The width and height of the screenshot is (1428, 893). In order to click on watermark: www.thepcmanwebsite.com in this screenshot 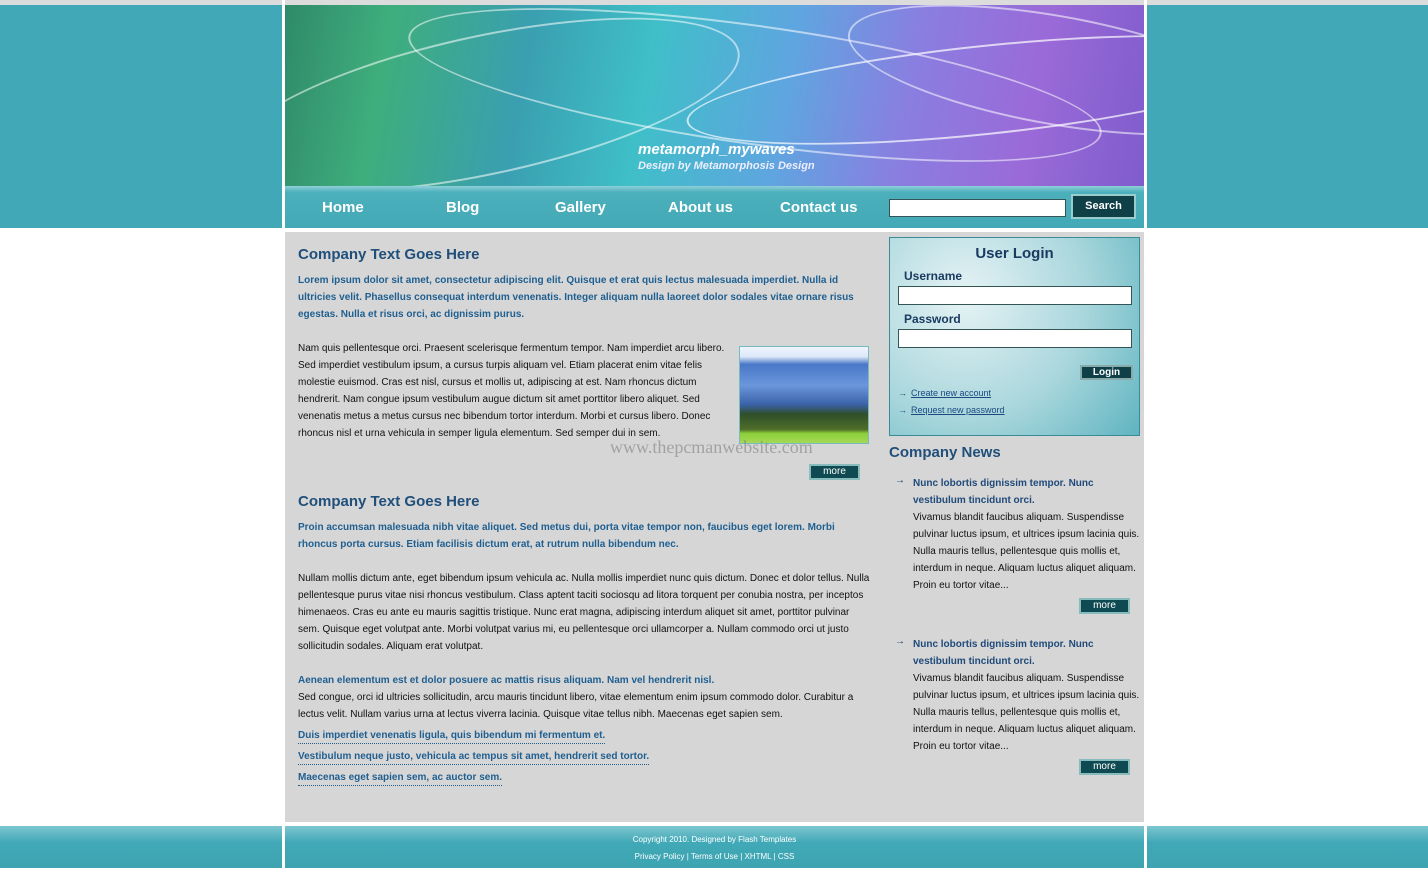, I will do `click(711, 447)`.